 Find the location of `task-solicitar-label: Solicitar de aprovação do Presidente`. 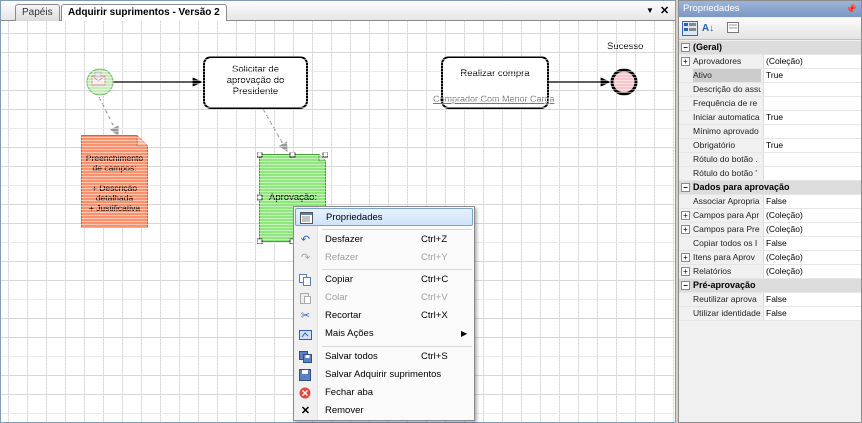

task-solicitar-label: Solicitar de aprovação do Presidente is located at coordinates (255, 80).